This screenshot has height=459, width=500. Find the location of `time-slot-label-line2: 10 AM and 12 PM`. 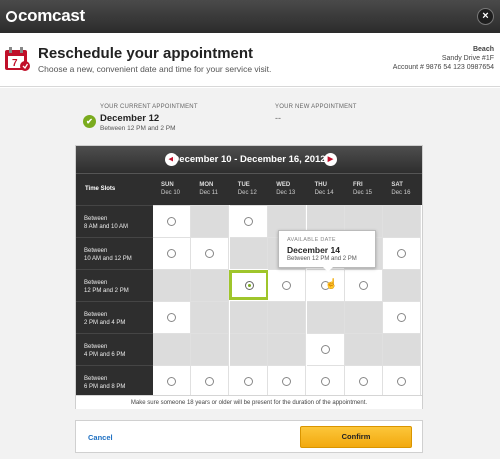

time-slot-label-line2: 10 AM and 12 PM is located at coordinates (108, 259).